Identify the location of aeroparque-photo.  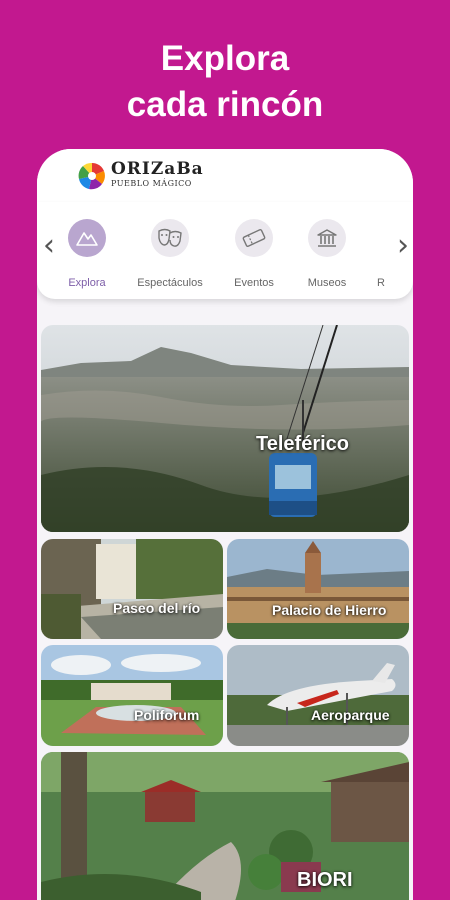
(318, 695).